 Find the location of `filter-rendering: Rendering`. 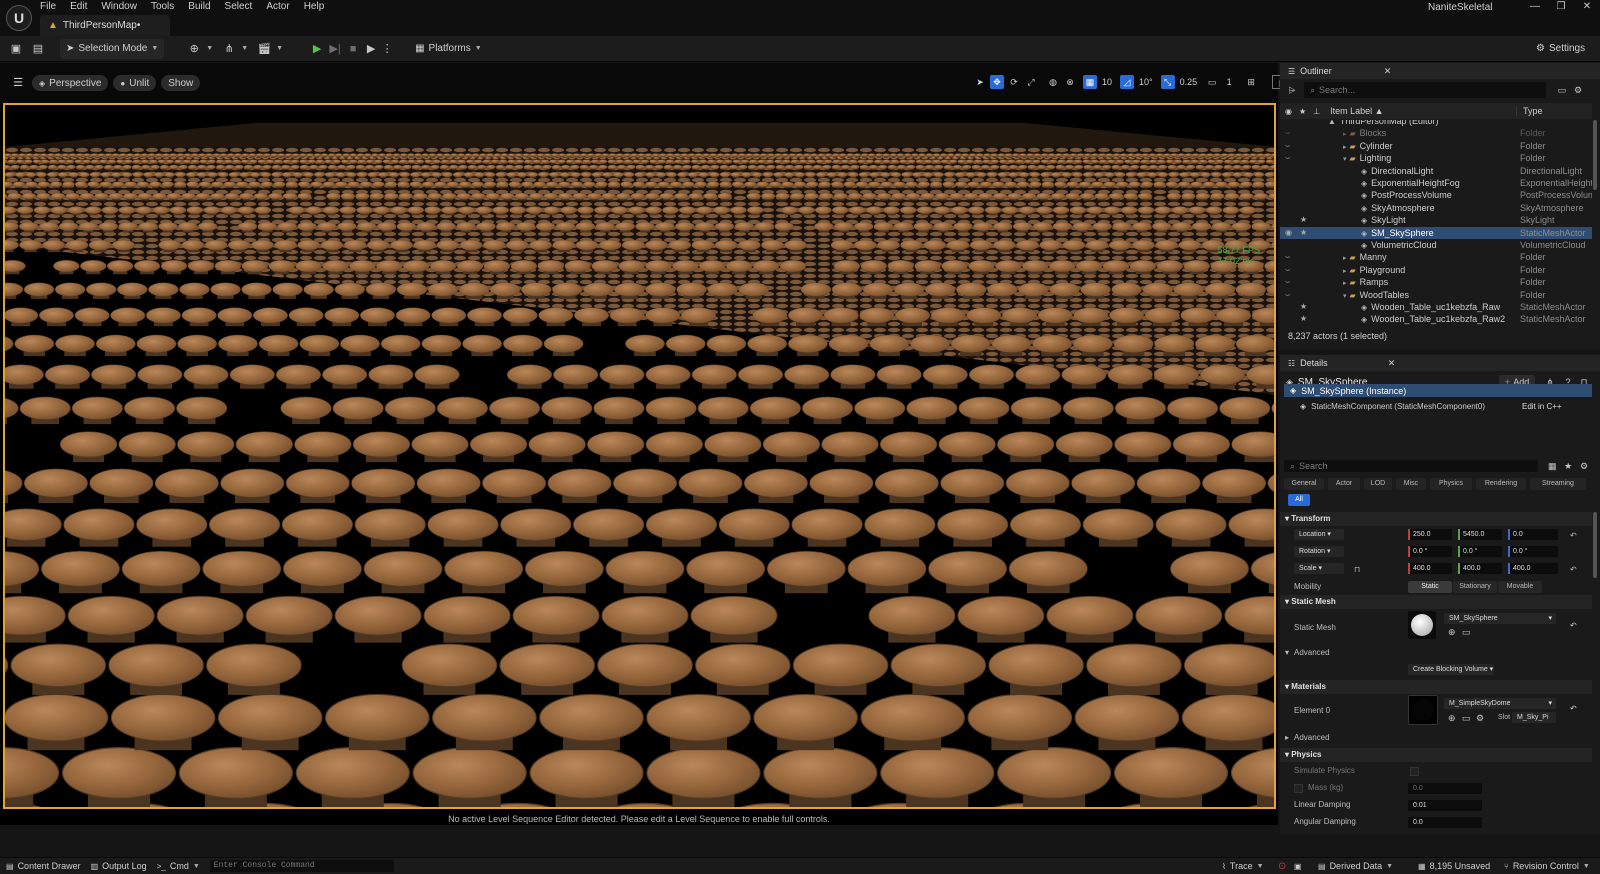

filter-rendering: Rendering is located at coordinates (1501, 484).